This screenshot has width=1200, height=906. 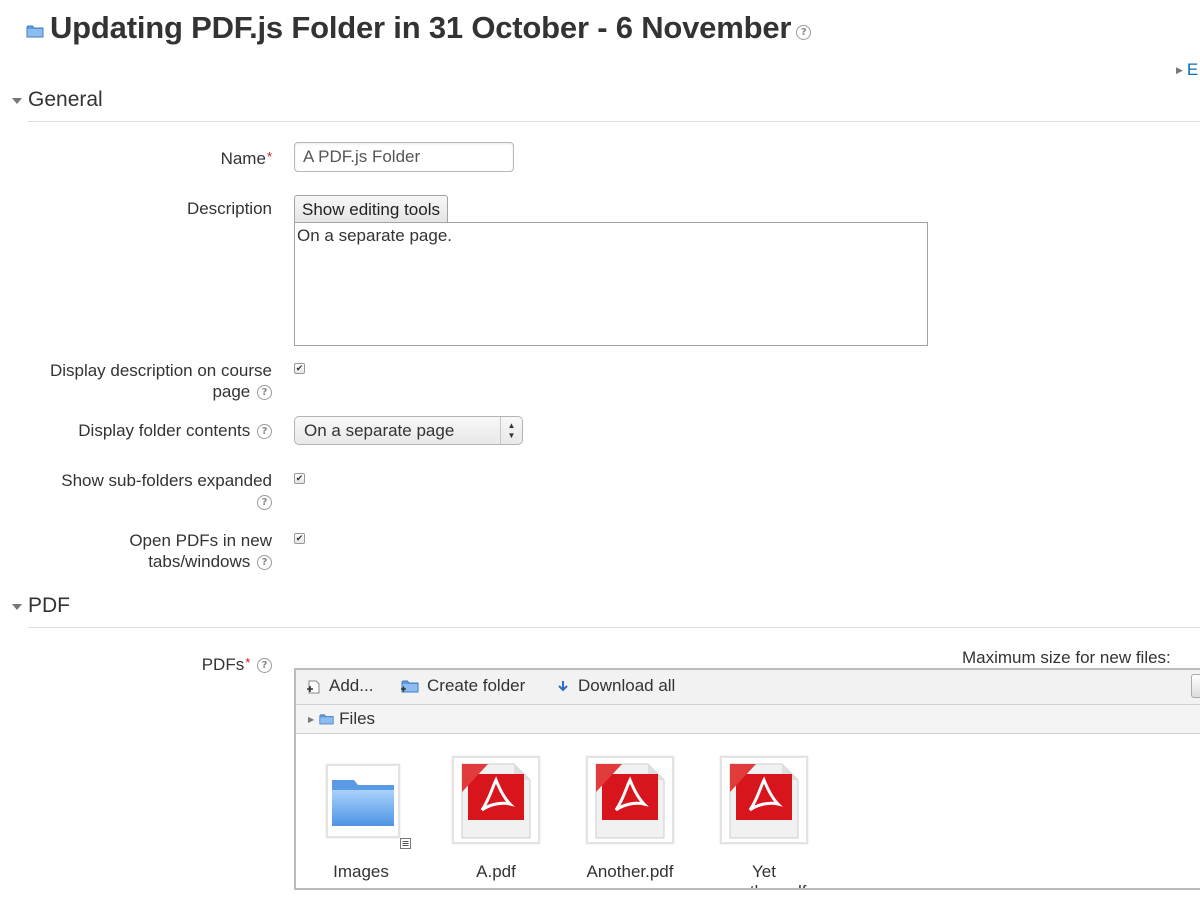 I want to click on section-title-pdf: PDF, so click(x=49, y=605).